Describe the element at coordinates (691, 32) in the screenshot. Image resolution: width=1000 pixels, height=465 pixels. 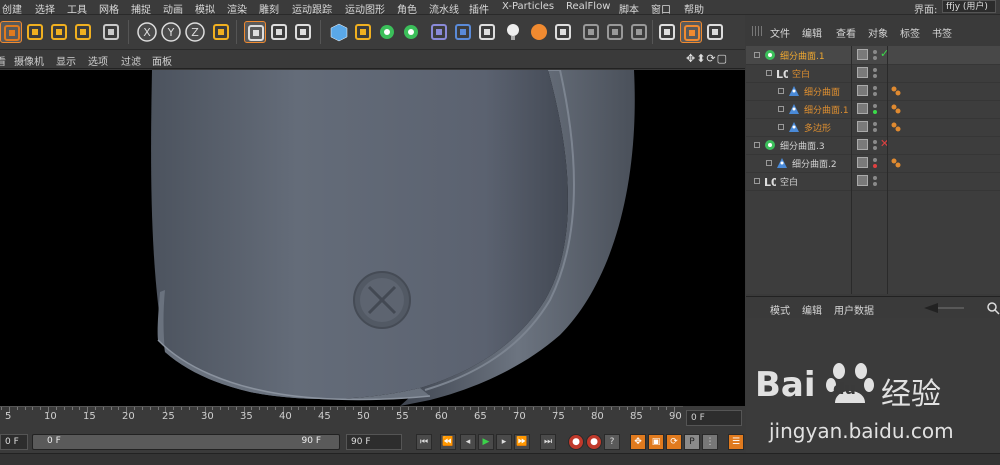
I see `viewport-solo-icon` at that location.